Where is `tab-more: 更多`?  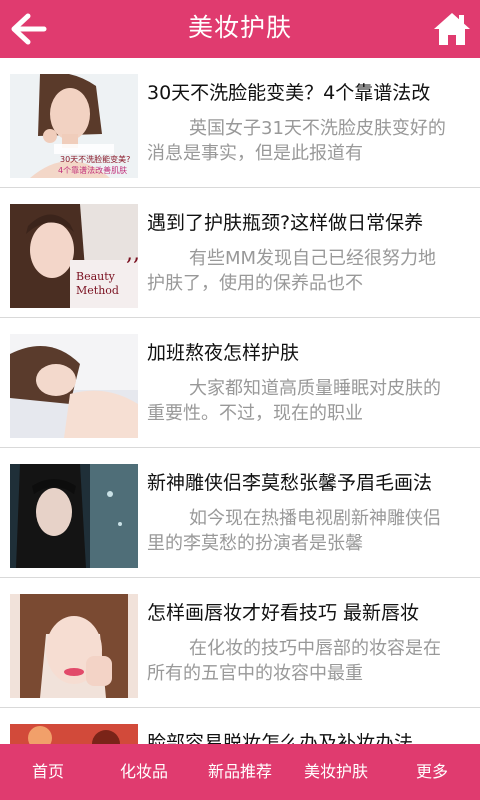 tab-more: 更多 is located at coordinates (432, 772).